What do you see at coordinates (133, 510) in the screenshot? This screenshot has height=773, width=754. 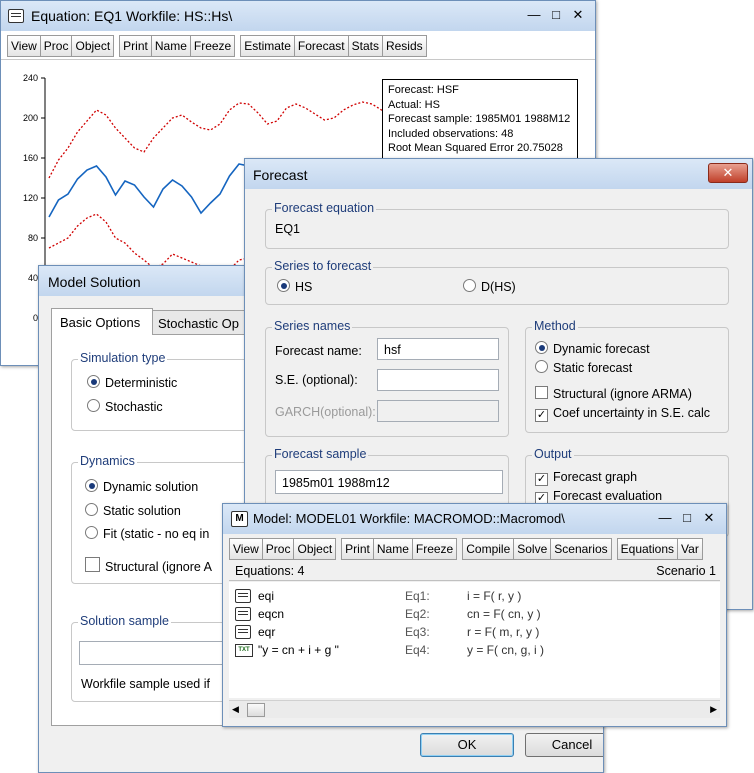 I see `static-solution-radio: Static solution` at bounding box center [133, 510].